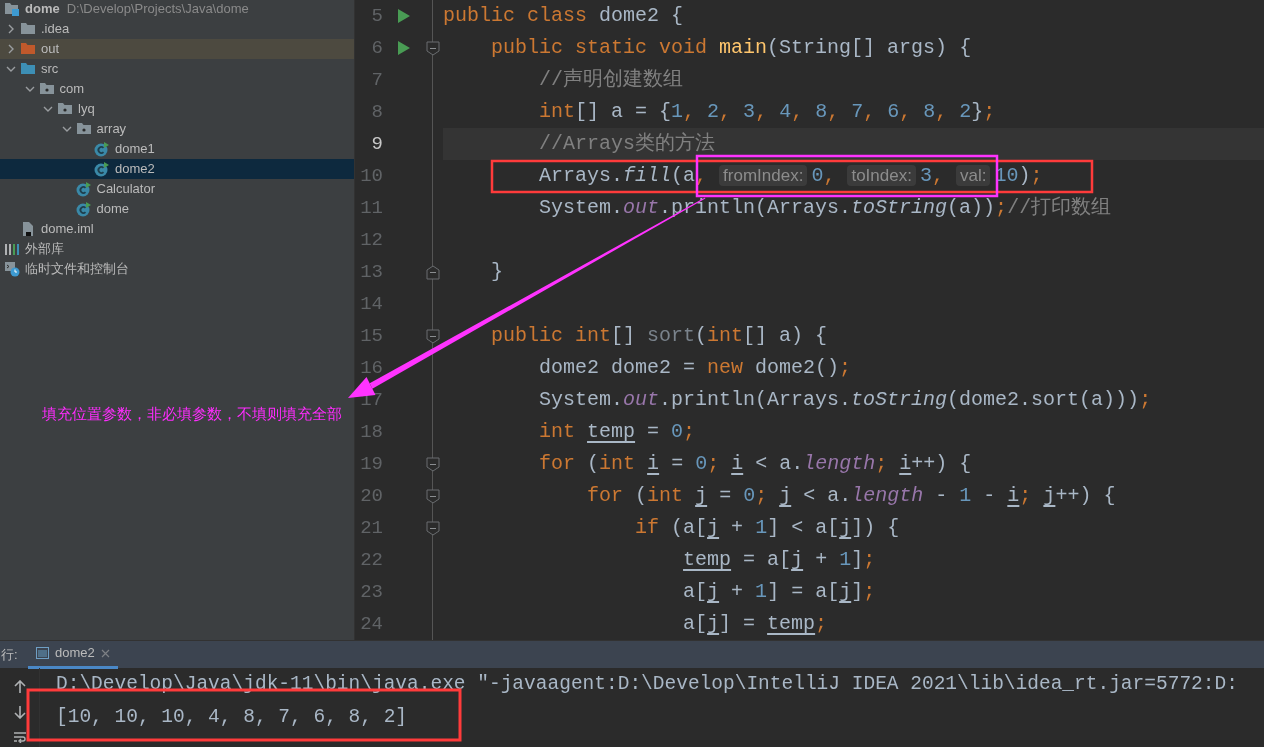 This screenshot has height=747, width=1264. What do you see at coordinates (177, 269) in the screenshot?
I see `tree-item: 临时文件和控制台` at bounding box center [177, 269].